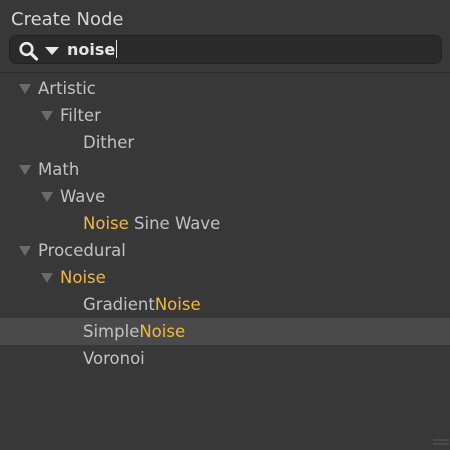 The height and width of the screenshot is (450, 450). I want to click on tree-item-label: Procedural, so click(82, 250).